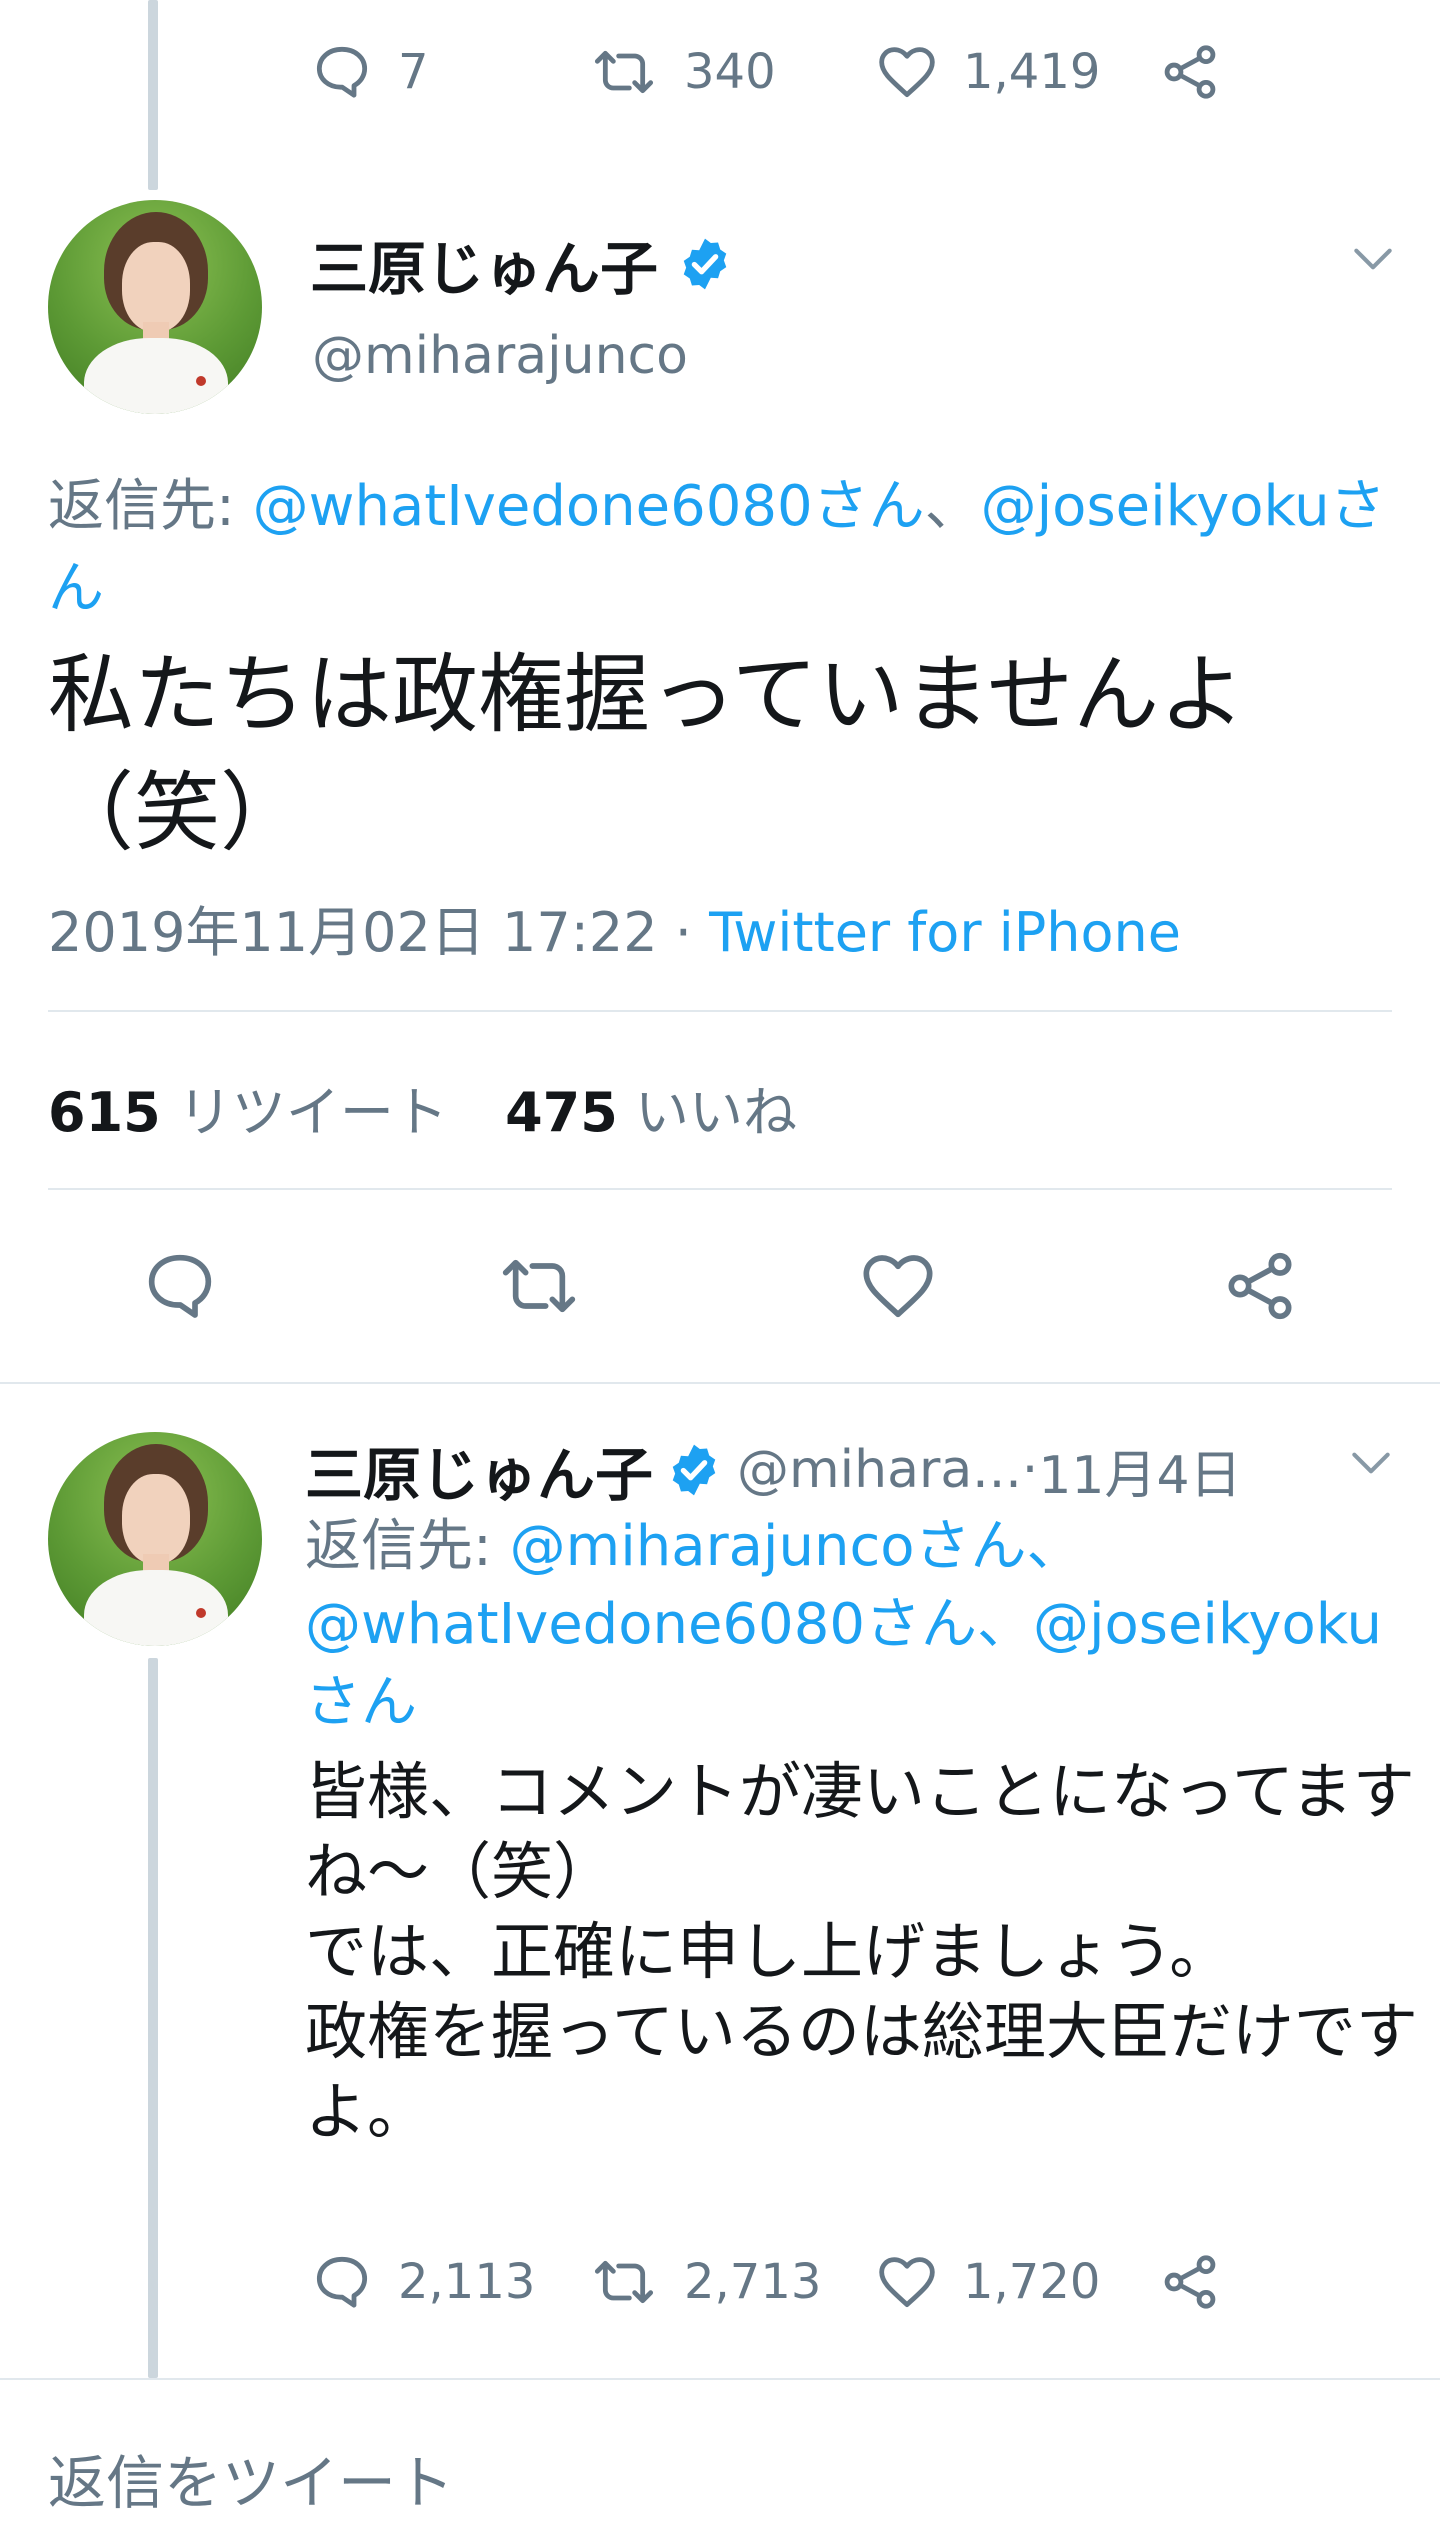  What do you see at coordinates (861, 2031) in the screenshot?
I see `reply-text-line-4: 政権を握っているのは総理大臣だけです` at bounding box center [861, 2031].